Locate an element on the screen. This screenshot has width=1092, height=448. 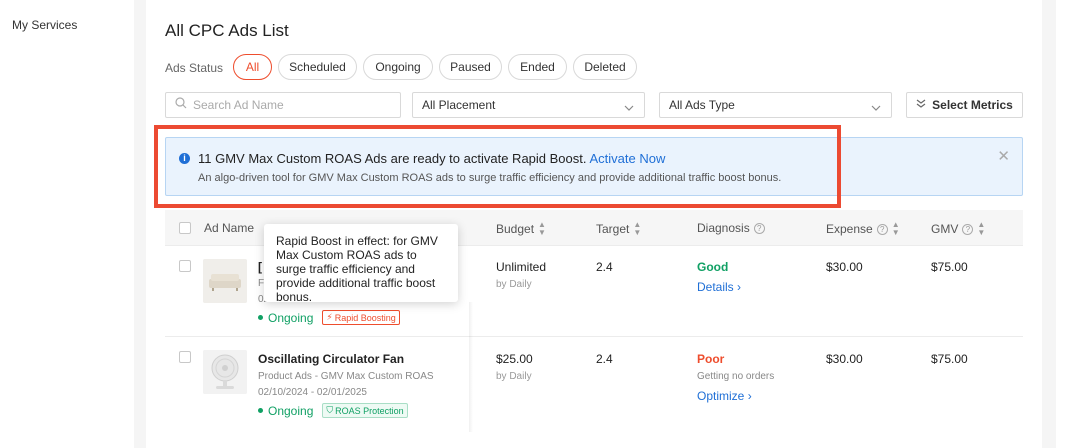
status-chip-ended: Ended is located at coordinates (537, 67).